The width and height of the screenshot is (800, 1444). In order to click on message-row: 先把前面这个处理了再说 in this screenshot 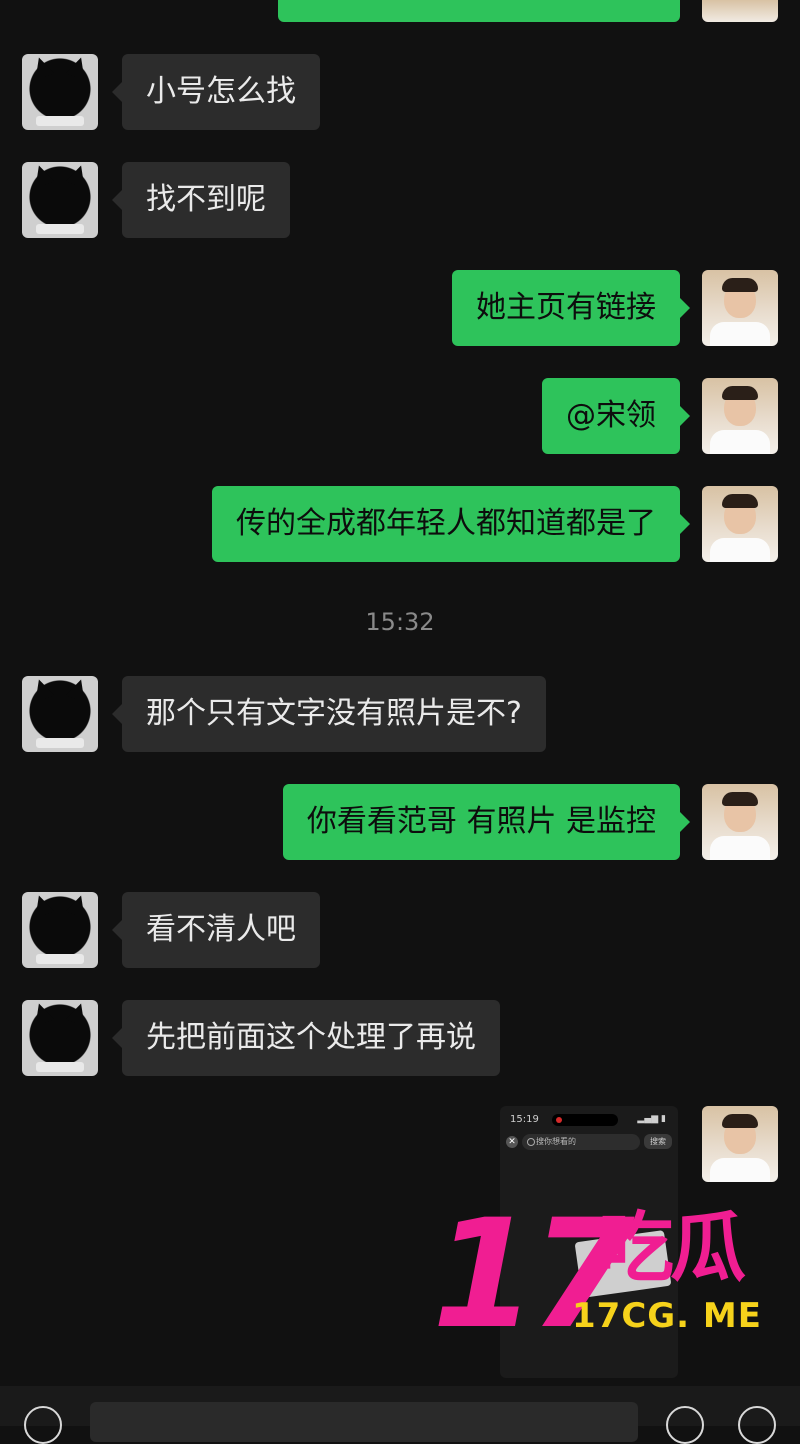, I will do `click(400, 1038)`.